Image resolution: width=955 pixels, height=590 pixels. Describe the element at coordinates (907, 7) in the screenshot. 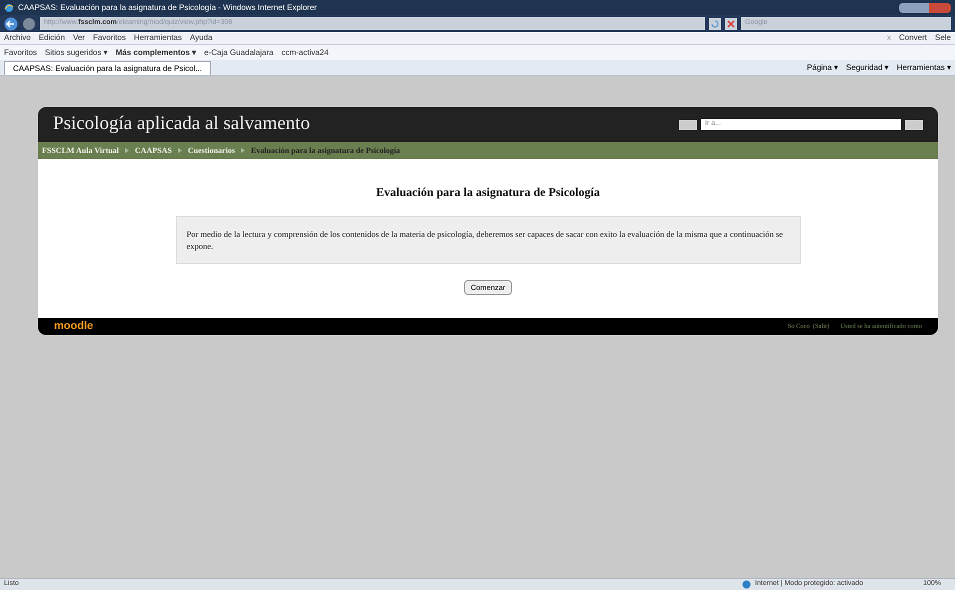

I see `minimize-button` at that location.